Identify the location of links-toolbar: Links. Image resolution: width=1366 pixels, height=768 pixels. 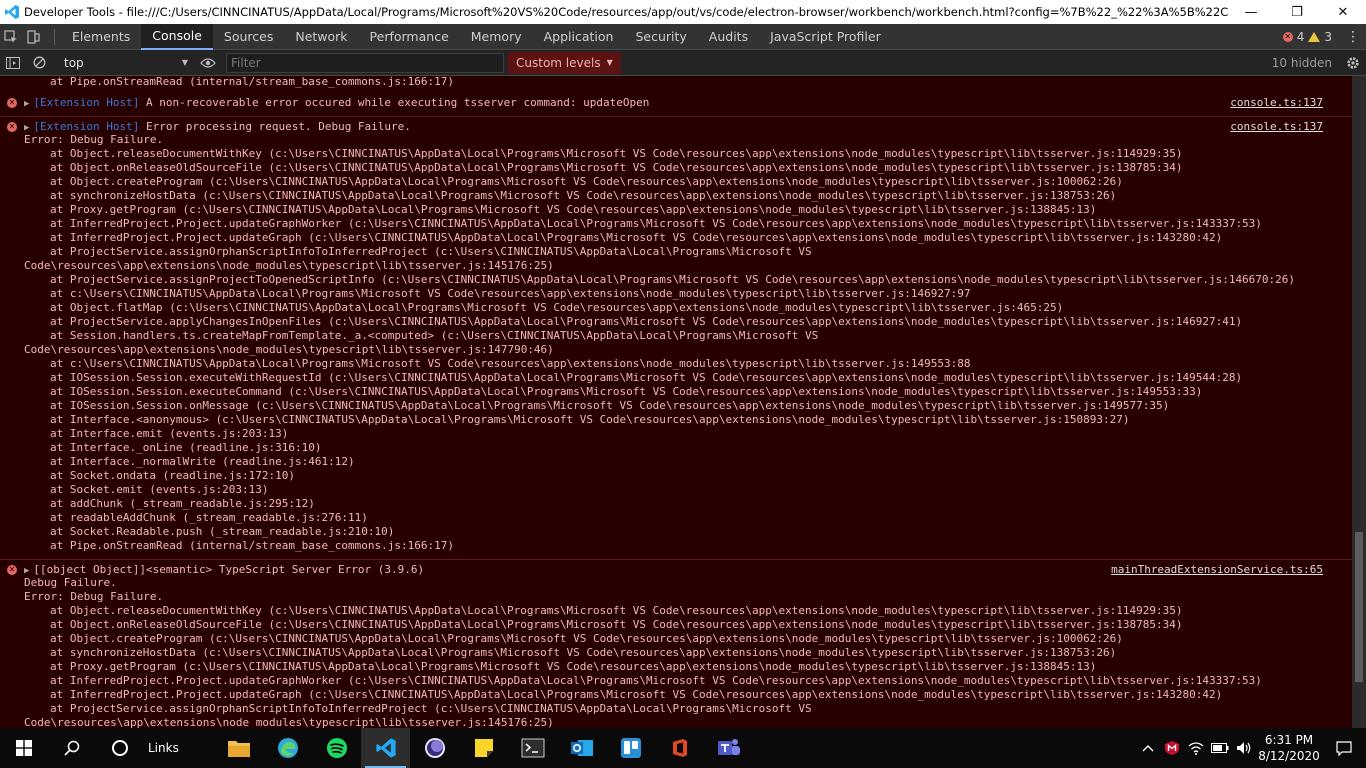
(179, 748).